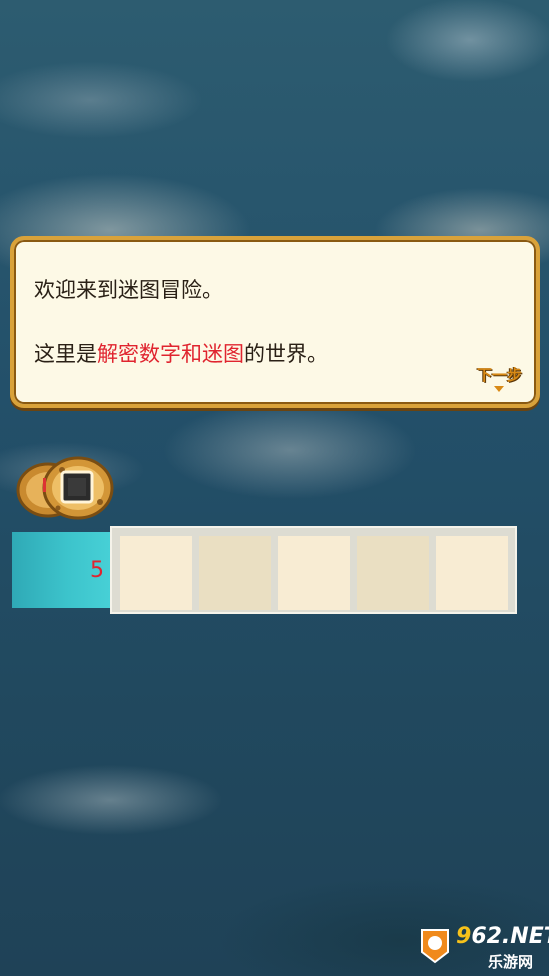 This screenshot has height=976, width=549. What do you see at coordinates (61, 570) in the screenshot?
I see `row-clue: 5` at bounding box center [61, 570].